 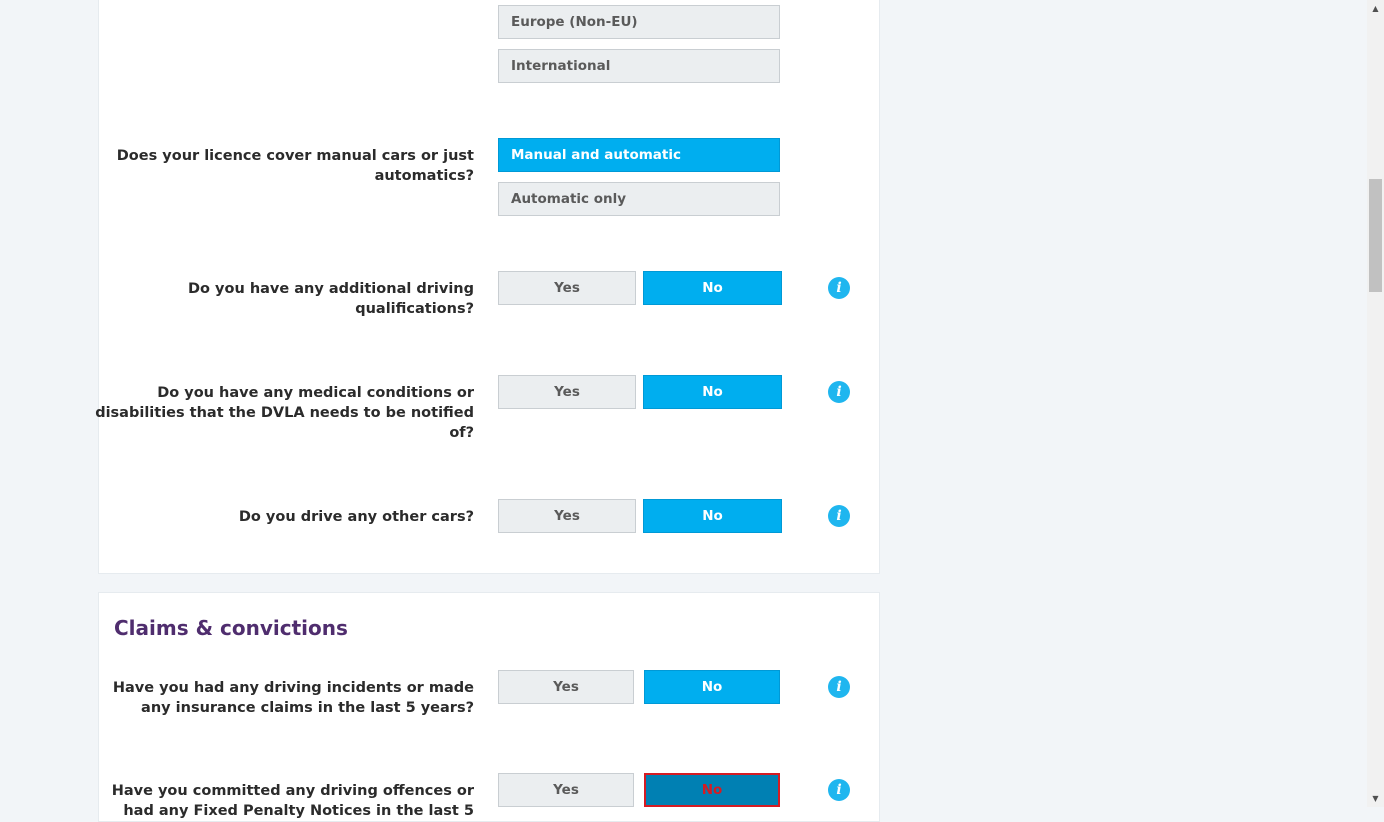 I want to click on scroll-down-icon: ▼, so click(x=1375, y=798).